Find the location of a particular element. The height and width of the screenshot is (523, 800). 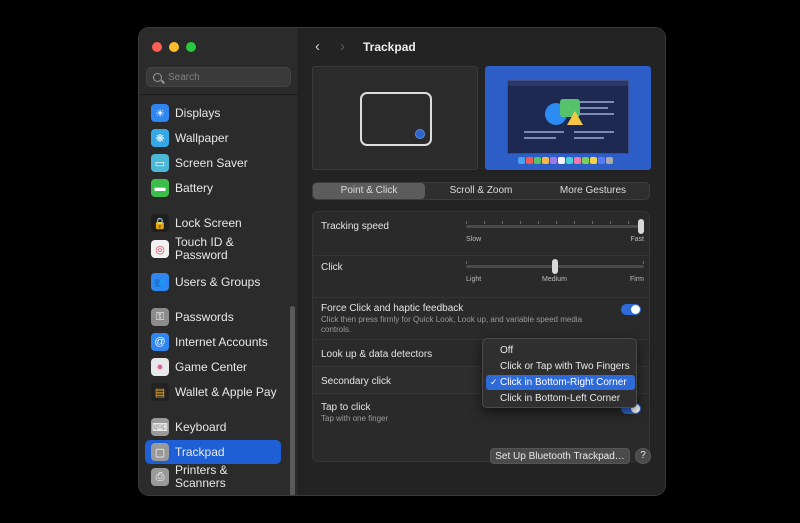

sidebar-item-keyboard: ⌨ Keyboard is located at coordinates (213, 427).